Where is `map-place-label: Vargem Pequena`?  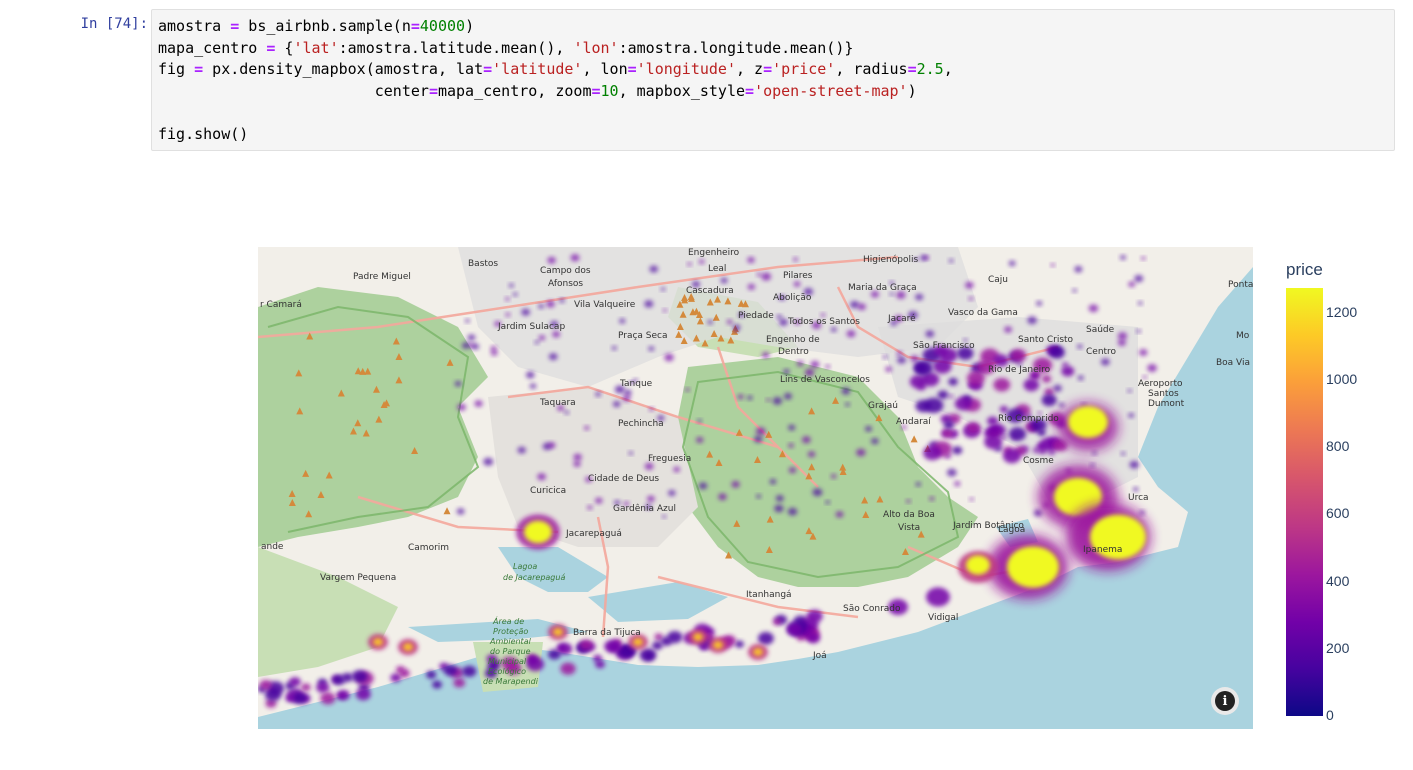
map-place-label: Vargem Pequena is located at coordinates (358, 578).